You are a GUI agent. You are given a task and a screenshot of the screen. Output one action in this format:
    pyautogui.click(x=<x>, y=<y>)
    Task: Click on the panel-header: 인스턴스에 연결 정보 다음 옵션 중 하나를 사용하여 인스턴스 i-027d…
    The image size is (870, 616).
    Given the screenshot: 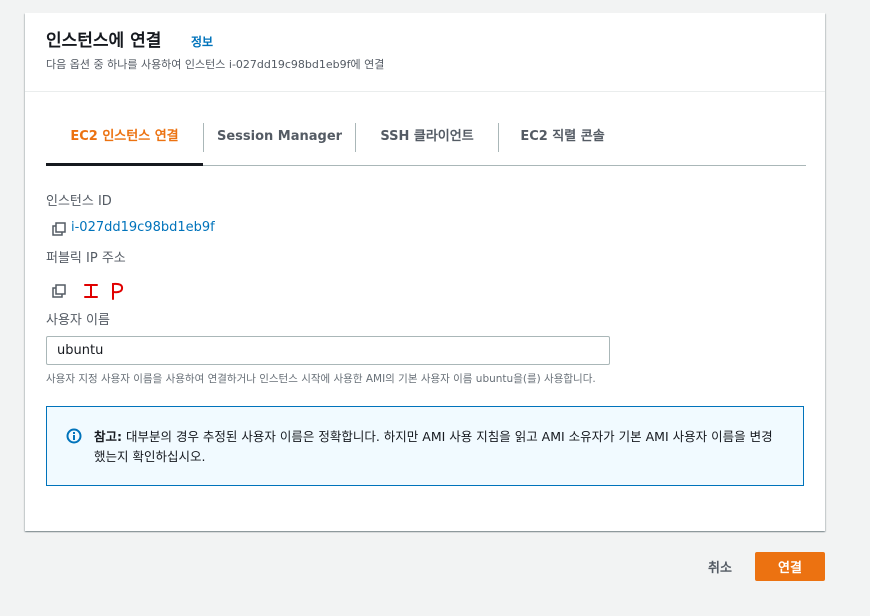 What is the action you would take?
    pyautogui.click(x=425, y=52)
    